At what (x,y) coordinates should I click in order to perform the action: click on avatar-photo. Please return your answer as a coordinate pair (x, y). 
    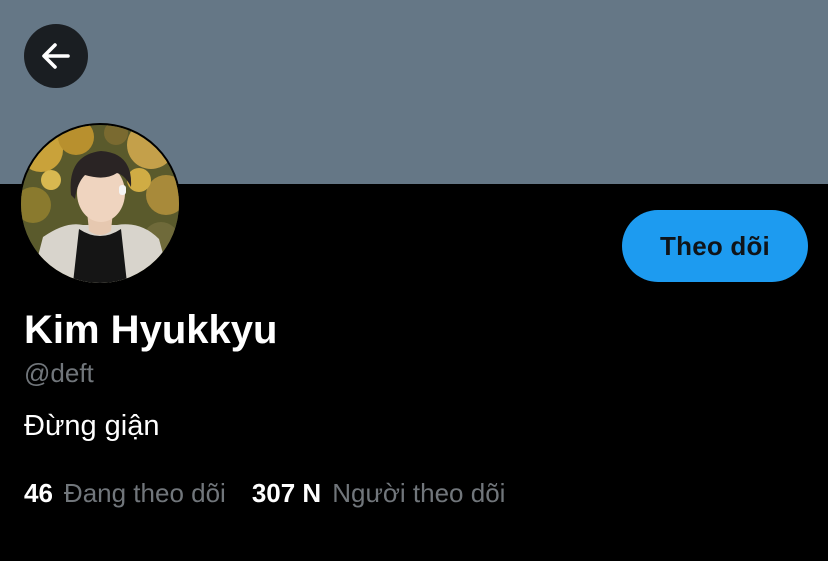
    Looking at the image, I should click on (100, 204).